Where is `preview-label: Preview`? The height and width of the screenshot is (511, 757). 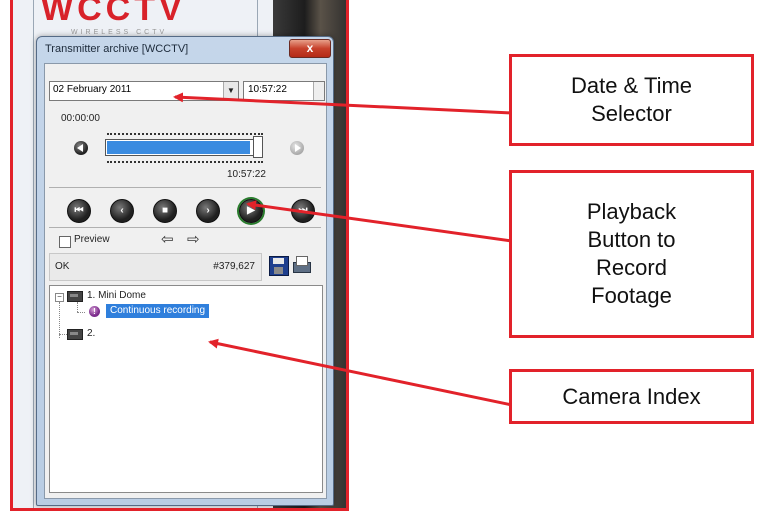
preview-label: Preview is located at coordinates (92, 239).